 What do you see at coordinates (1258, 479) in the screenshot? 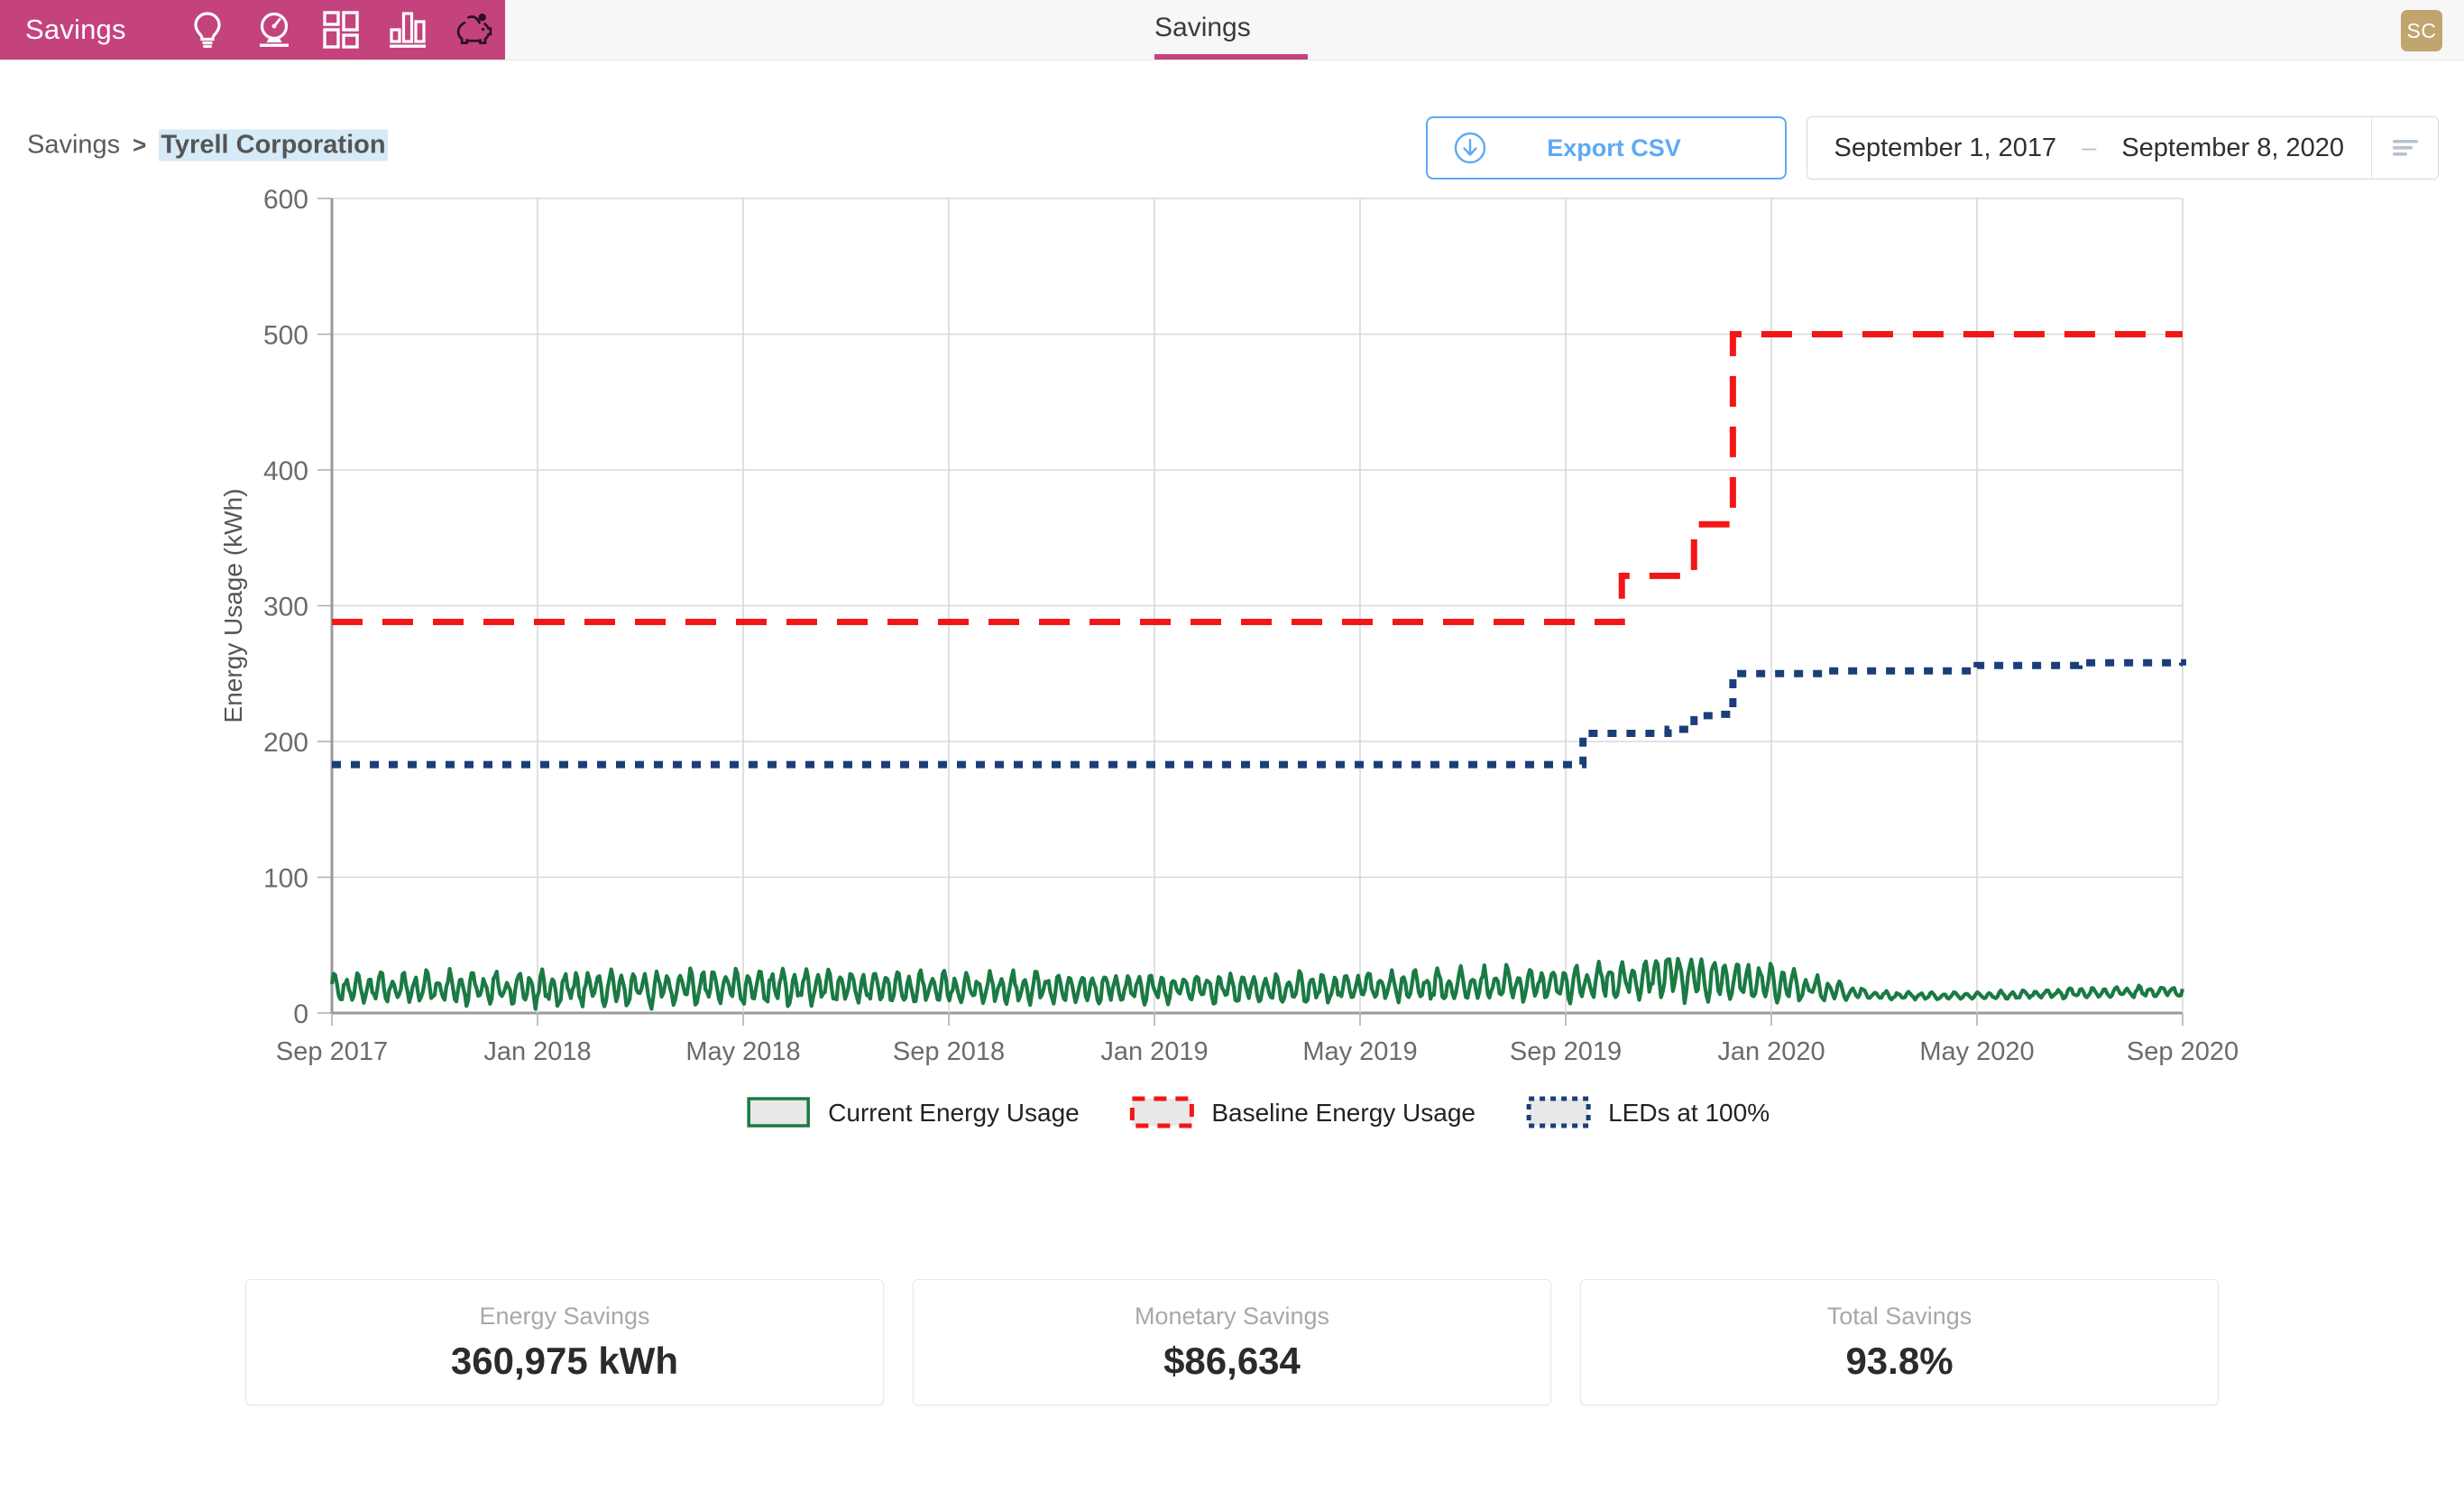
I see `chart-series-baseline-energy-usage` at bounding box center [1258, 479].